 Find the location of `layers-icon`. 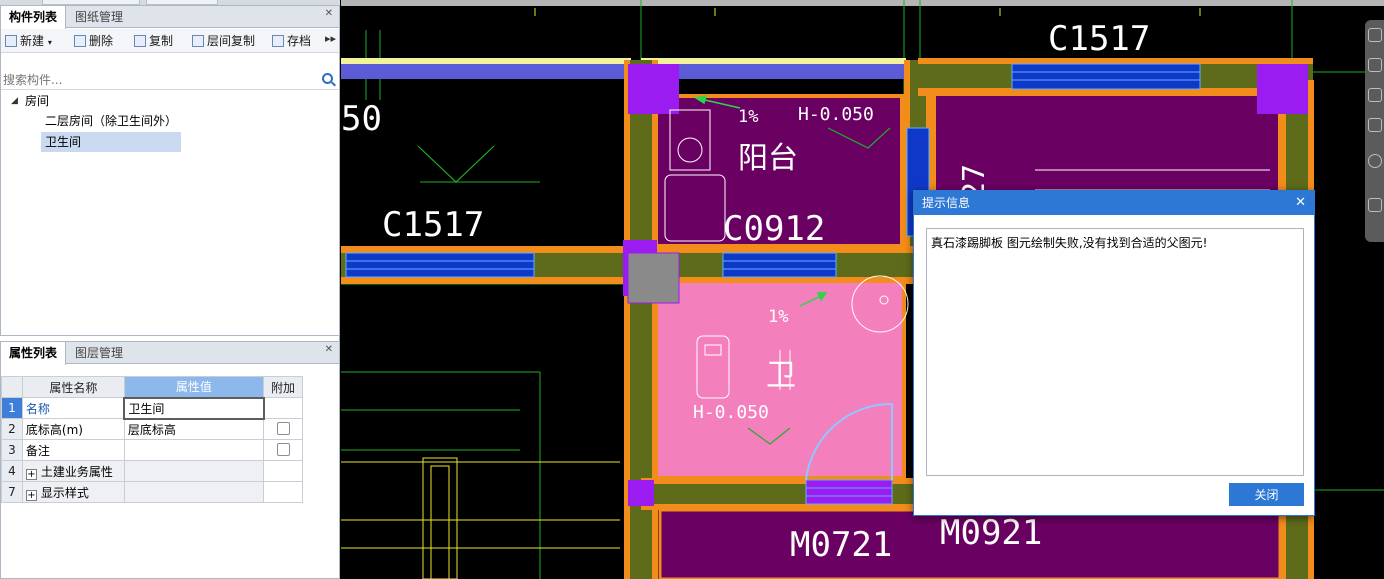

layers-icon is located at coordinates (1375, 65).